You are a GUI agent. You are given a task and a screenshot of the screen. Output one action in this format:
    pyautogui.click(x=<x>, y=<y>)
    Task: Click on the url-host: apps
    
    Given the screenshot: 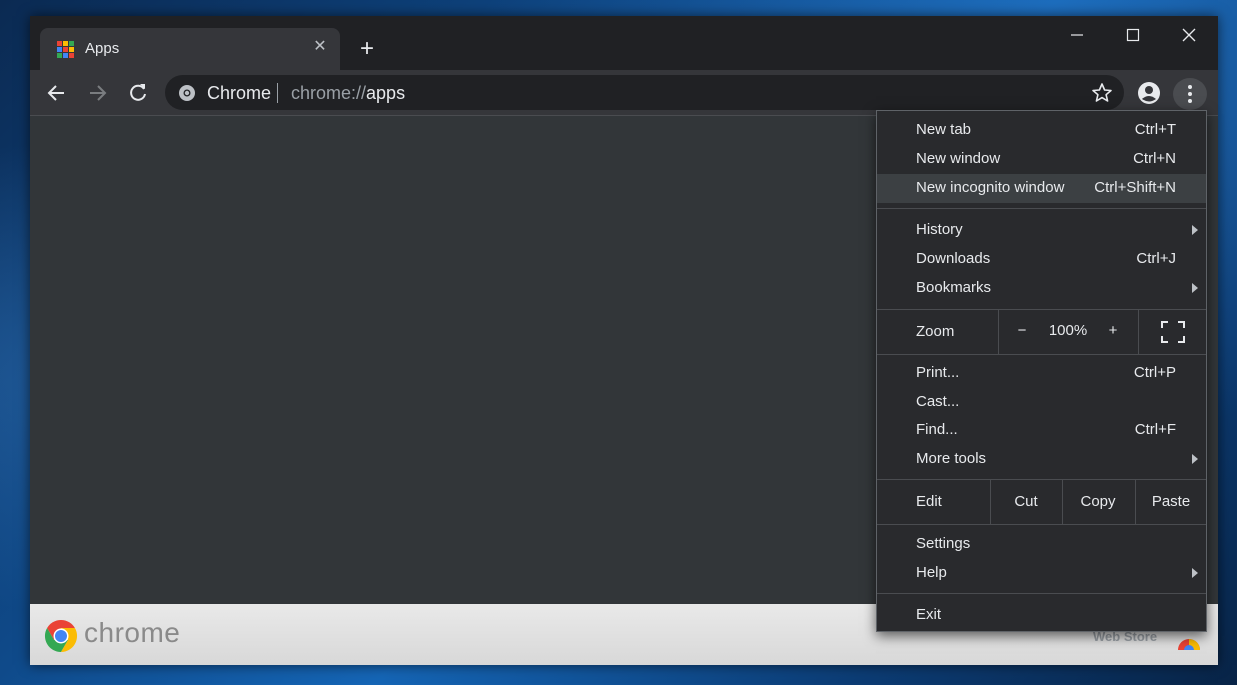 What is the action you would take?
    pyautogui.click(x=386, y=93)
    